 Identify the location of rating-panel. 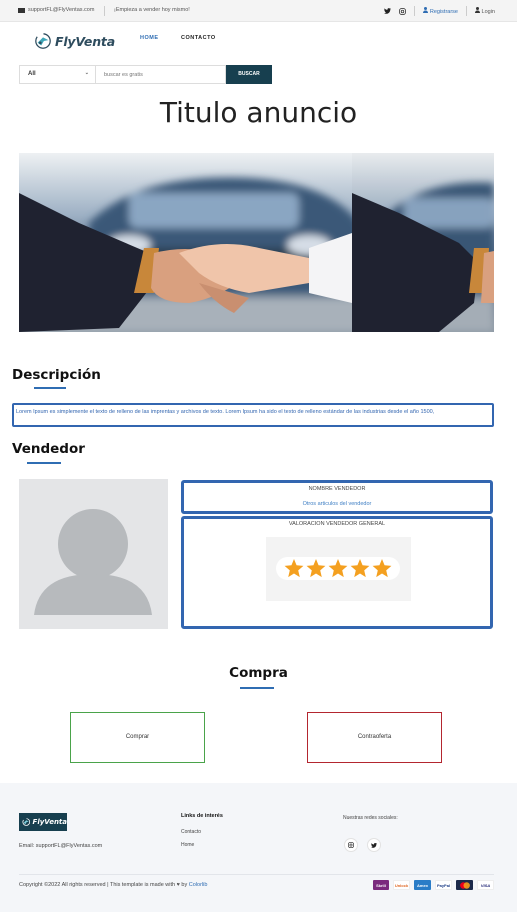
(338, 569).